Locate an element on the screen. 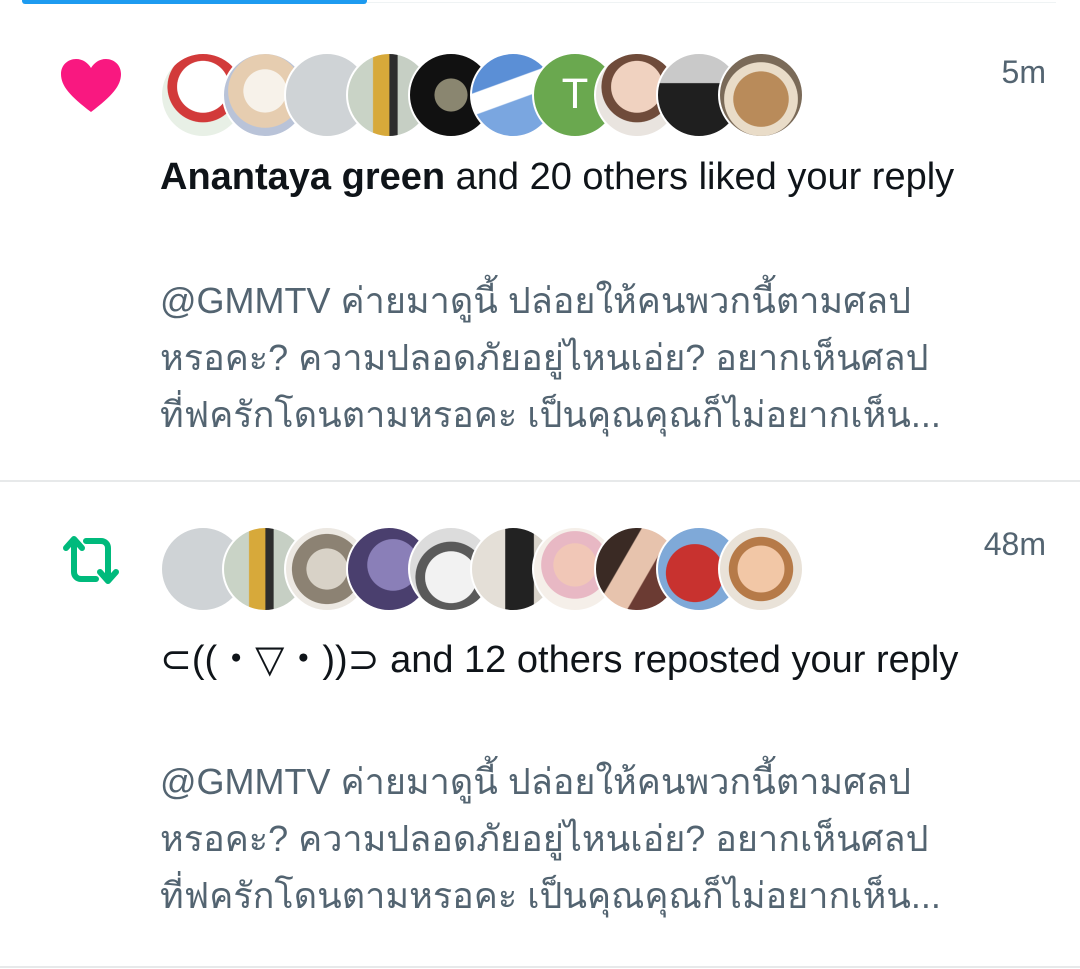 The image size is (1080, 969). avatar-row is located at coordinates (482, 570).